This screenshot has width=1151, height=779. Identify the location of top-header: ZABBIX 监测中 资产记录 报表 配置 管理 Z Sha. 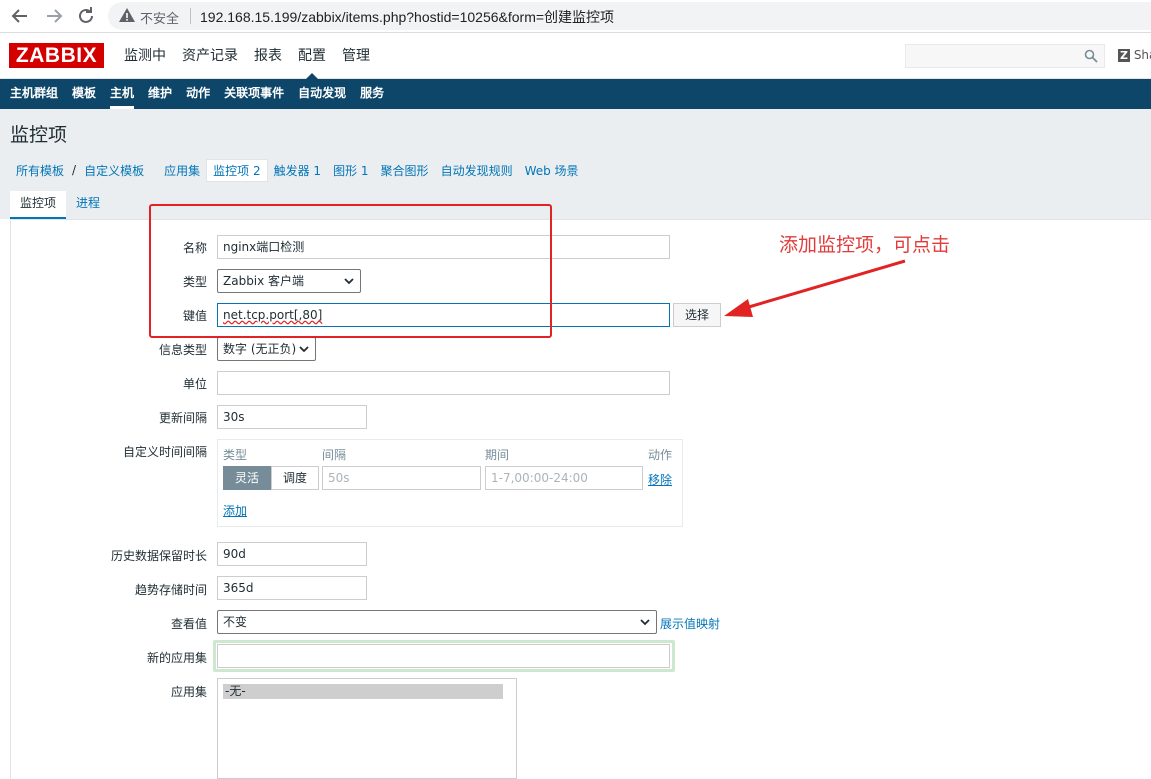
(575, 56).